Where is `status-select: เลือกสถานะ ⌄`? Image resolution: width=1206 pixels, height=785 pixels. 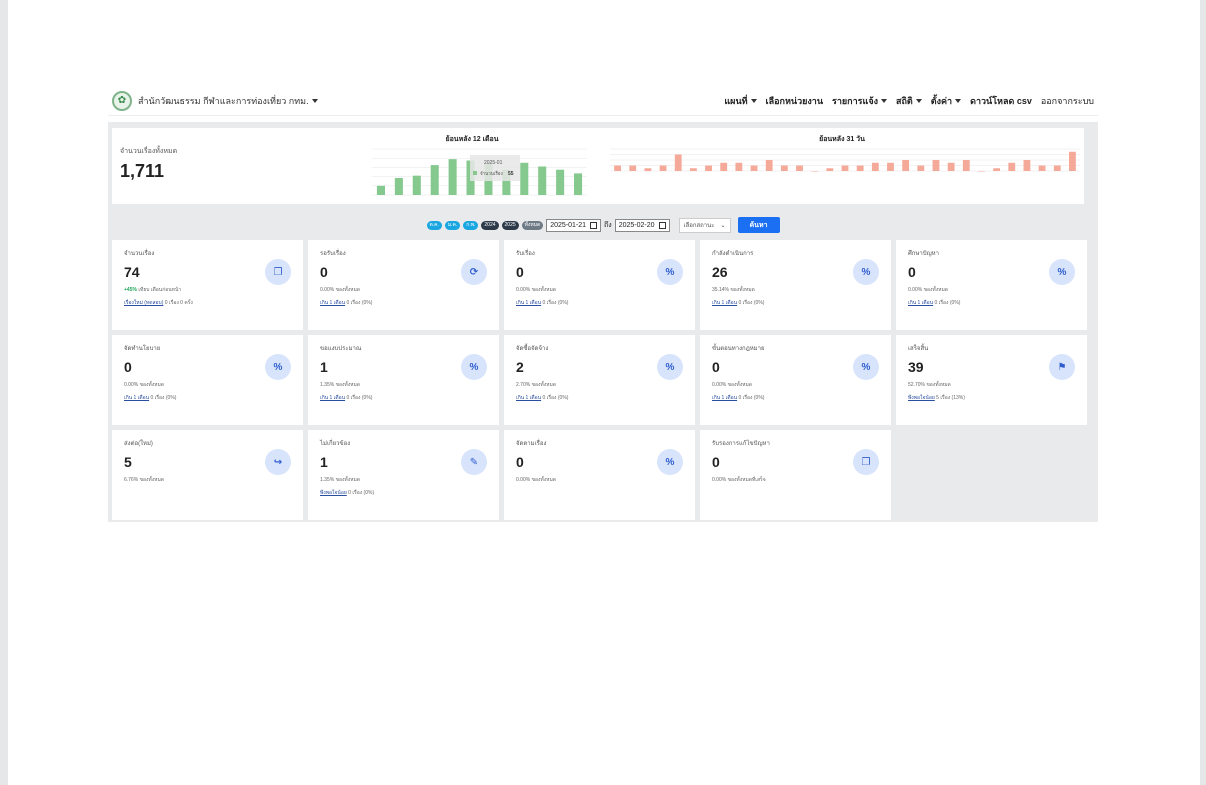
status-select: เลือกสถานะ ⌄ is located at coordinates (704, 225).